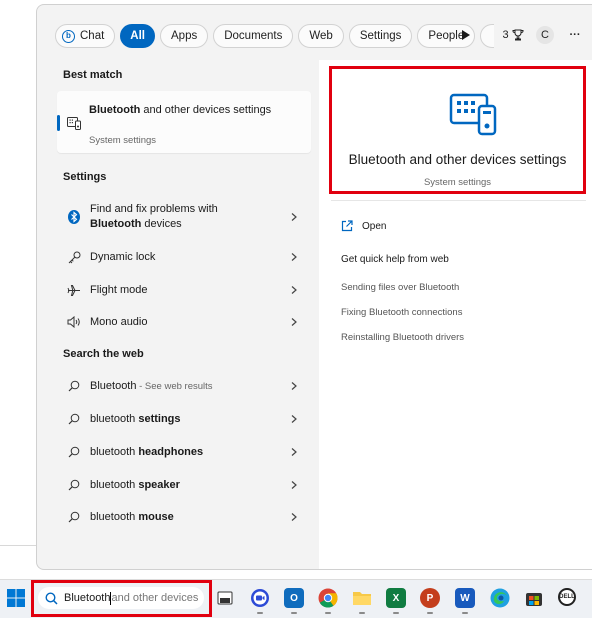 The image size is (592, 618). What do you see at coordinates (465, 598) in the screenshot?
I see `word-icon: W` at bounding box center [465, 598].